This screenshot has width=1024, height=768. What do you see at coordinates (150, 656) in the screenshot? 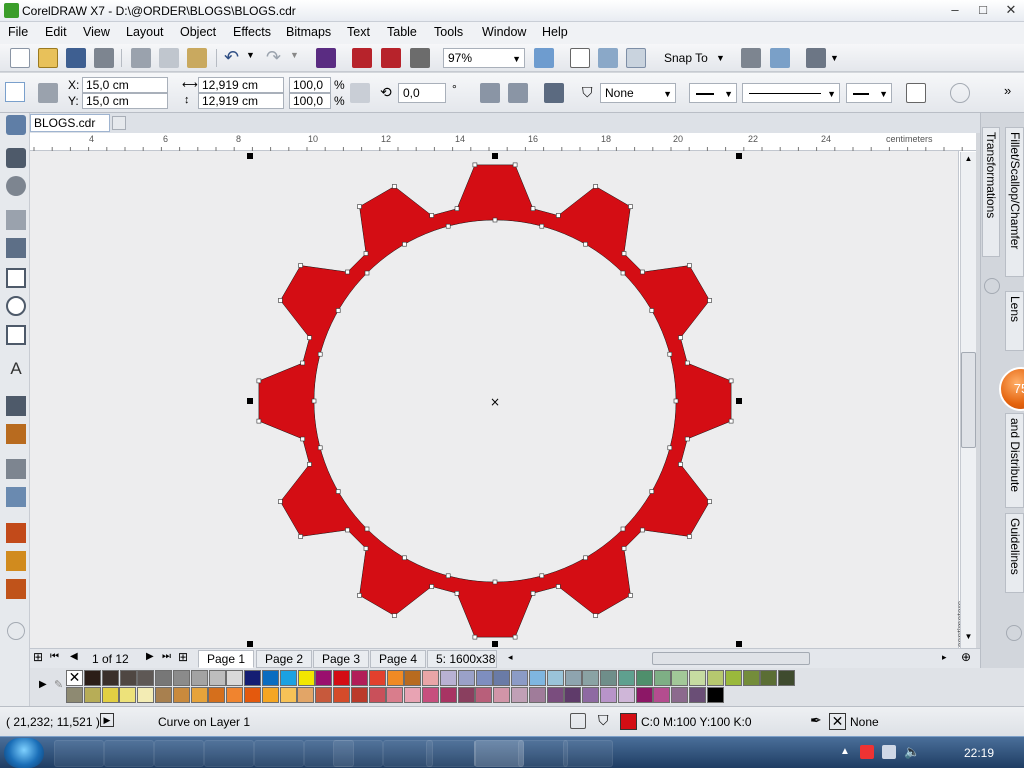
I see `next-page-icon: ▶` at bounding box center [150, 656].